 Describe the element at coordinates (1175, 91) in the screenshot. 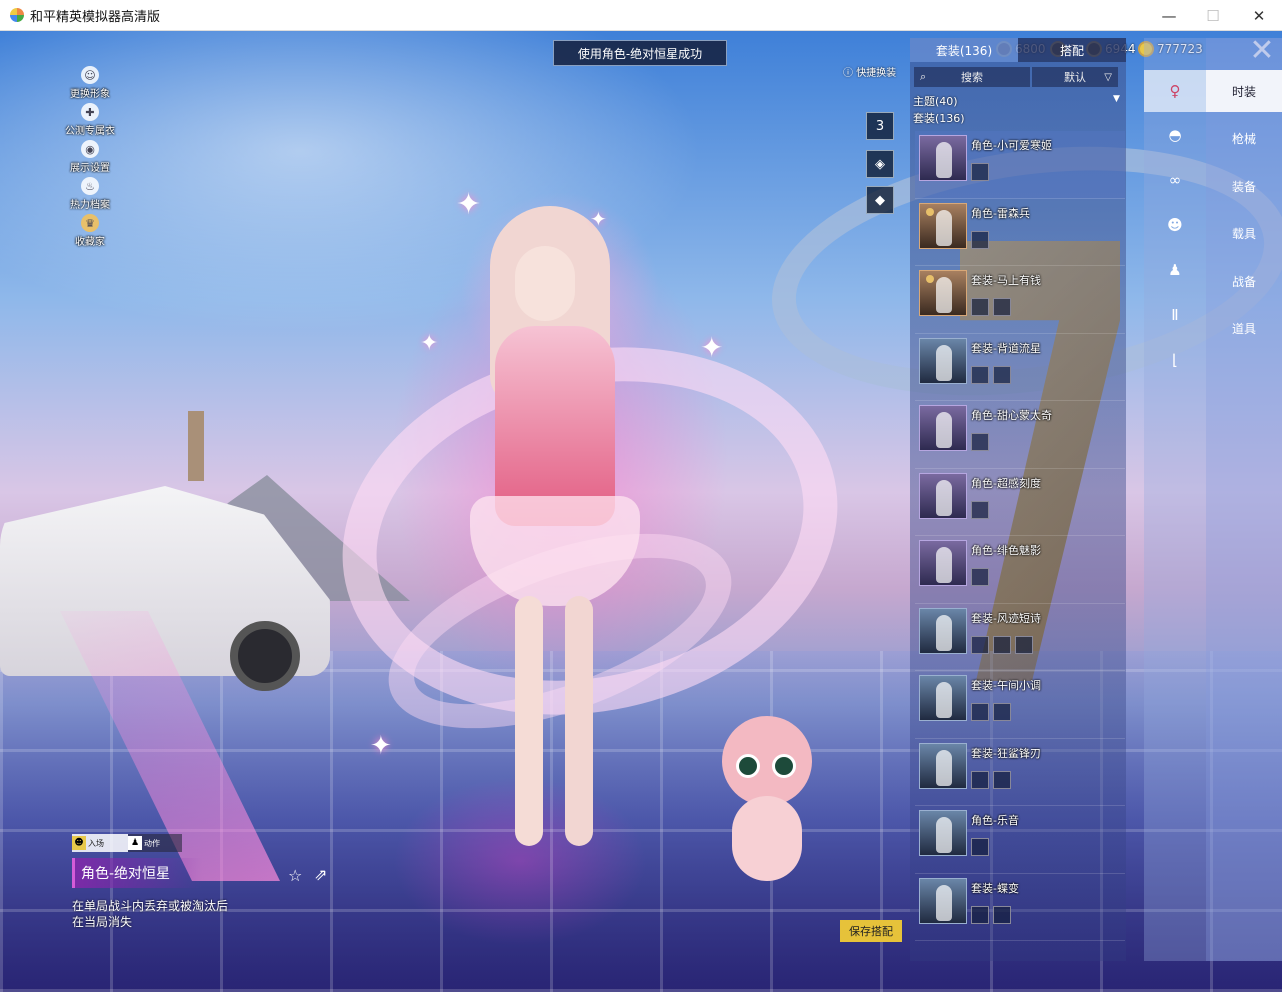

I see `body-icon: ♀` at that location.